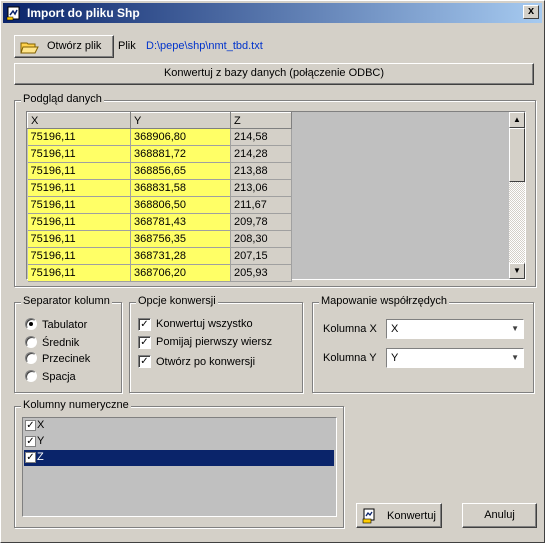  What do you see at coordinates (395, 358) in the screenshot?
I see `column-y-value: Y` at bounding box center [395, 358].